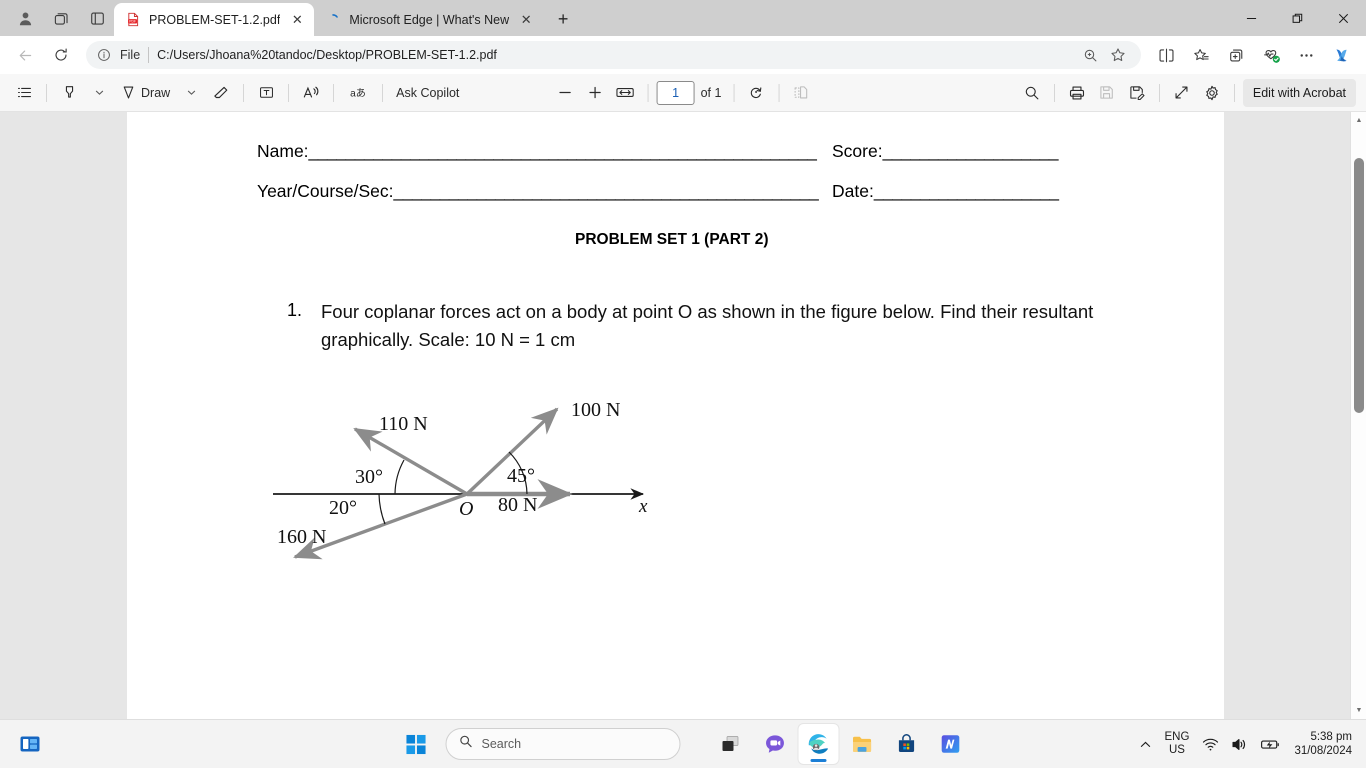  What do you see at coordinates (1343, 18) in the screenshot?
I see `close-button` at bounding box center [1343, 18].